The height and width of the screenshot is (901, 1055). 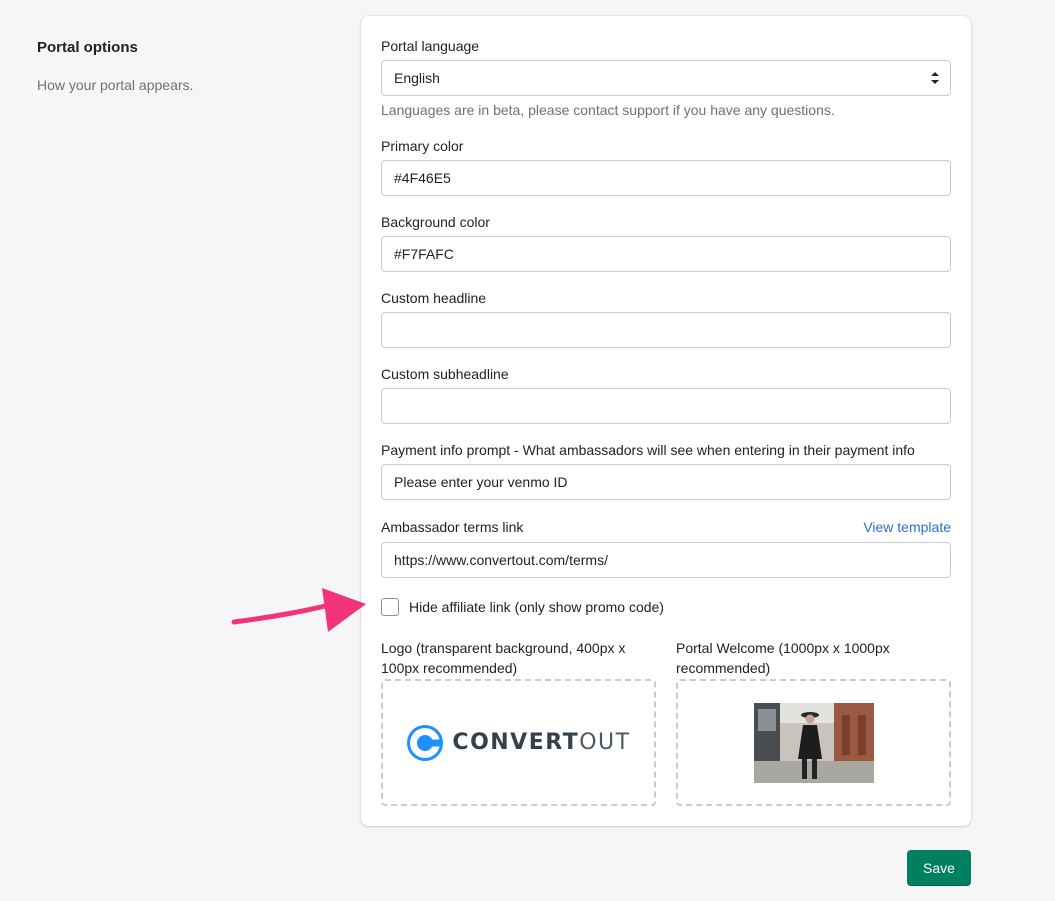 I want to click on payment-info-prompt-input: Please enter your venmo ID, so click(x=666, y=482).